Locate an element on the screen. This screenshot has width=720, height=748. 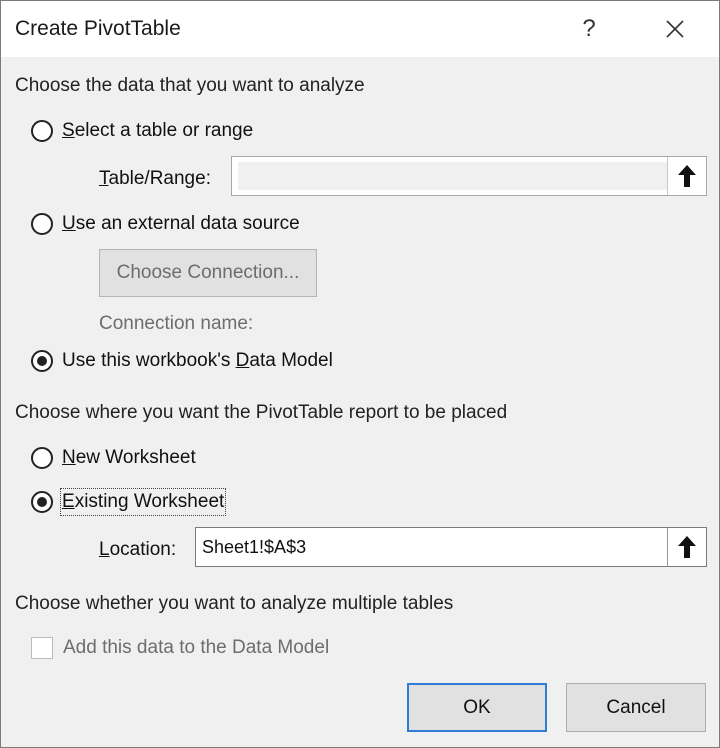
location-collapse-button is located at coordinates (686, 547).